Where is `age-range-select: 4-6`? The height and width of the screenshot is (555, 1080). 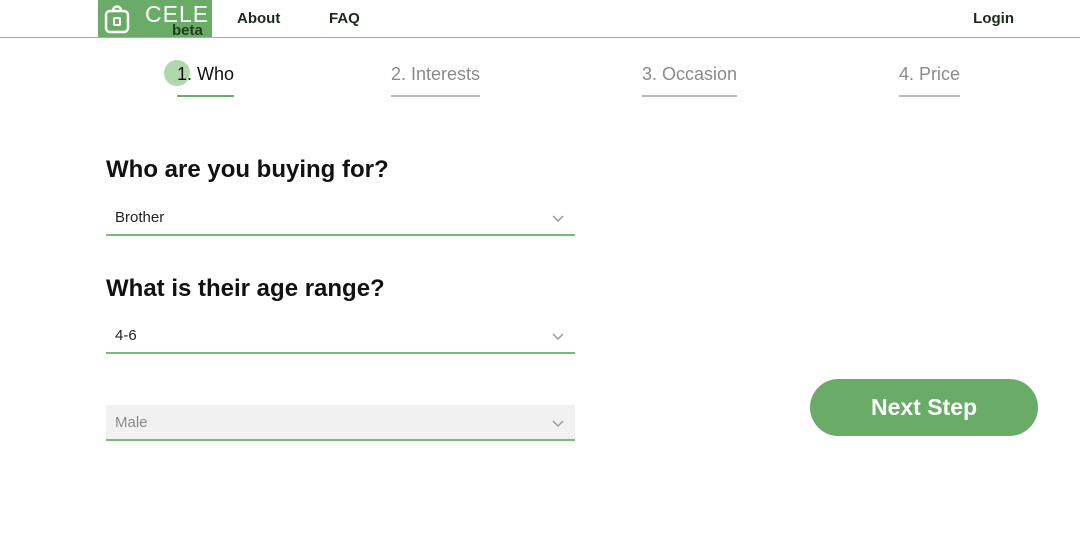
age-range-select: 4-6 is located at coordinates (340, 336).